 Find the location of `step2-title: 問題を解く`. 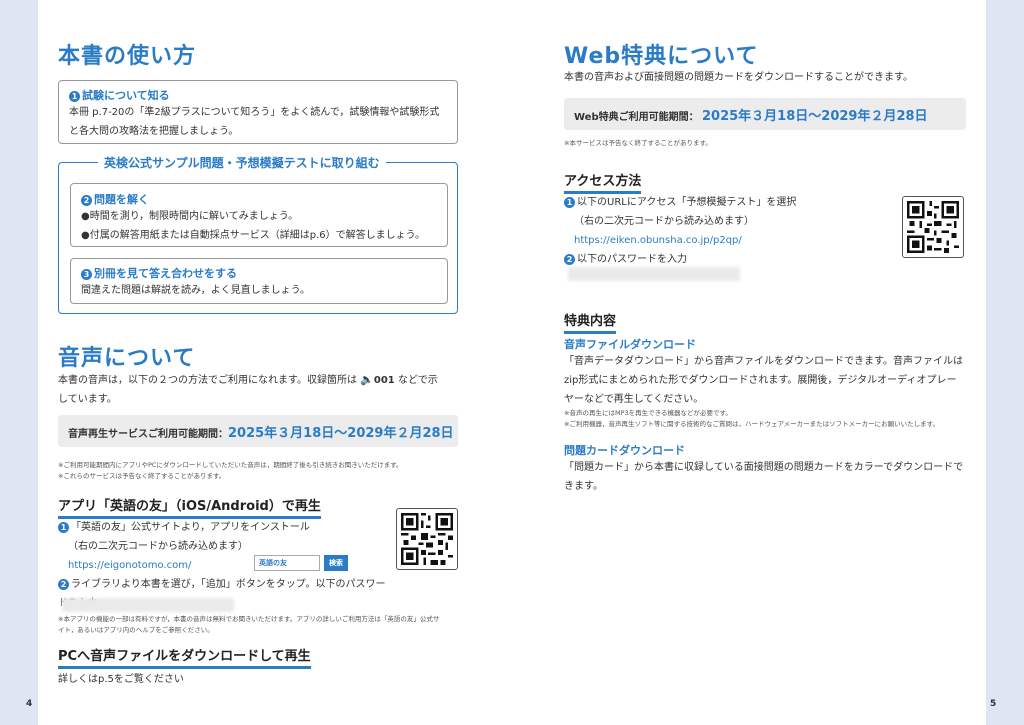

step2-title: 問題を解く is located at coordinates (121, 199).